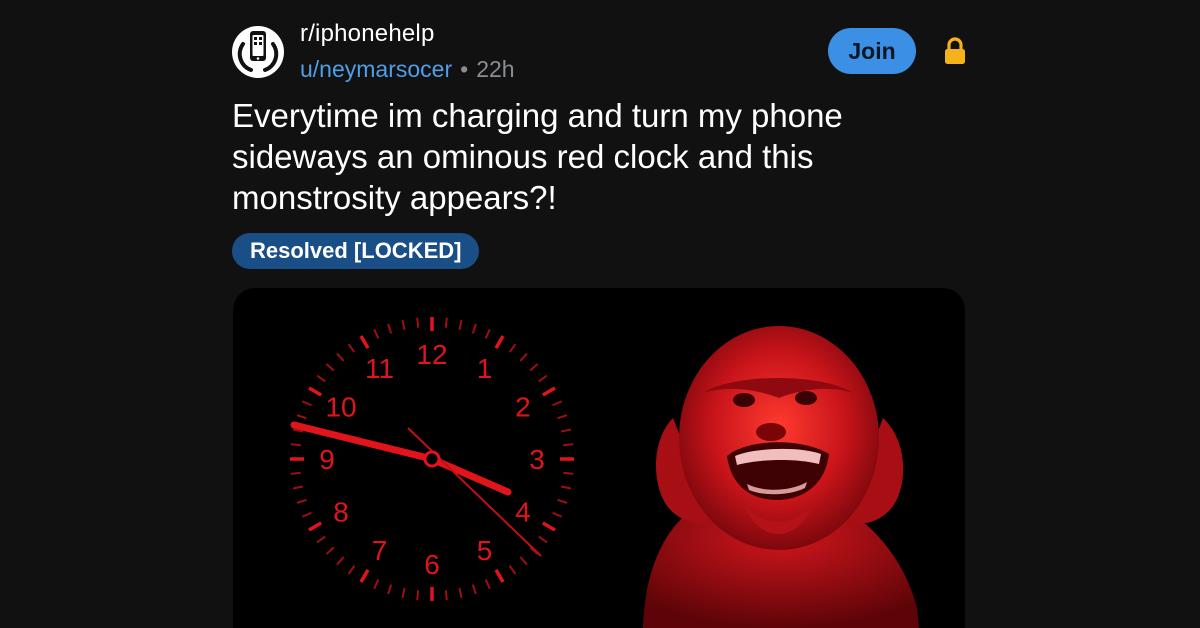 Image resolution: width=1200 pixels, height=628 pixels. Describe the element at coordinates (485, 368) in the screenshot. I see `clock-numeral: 1` at that location.